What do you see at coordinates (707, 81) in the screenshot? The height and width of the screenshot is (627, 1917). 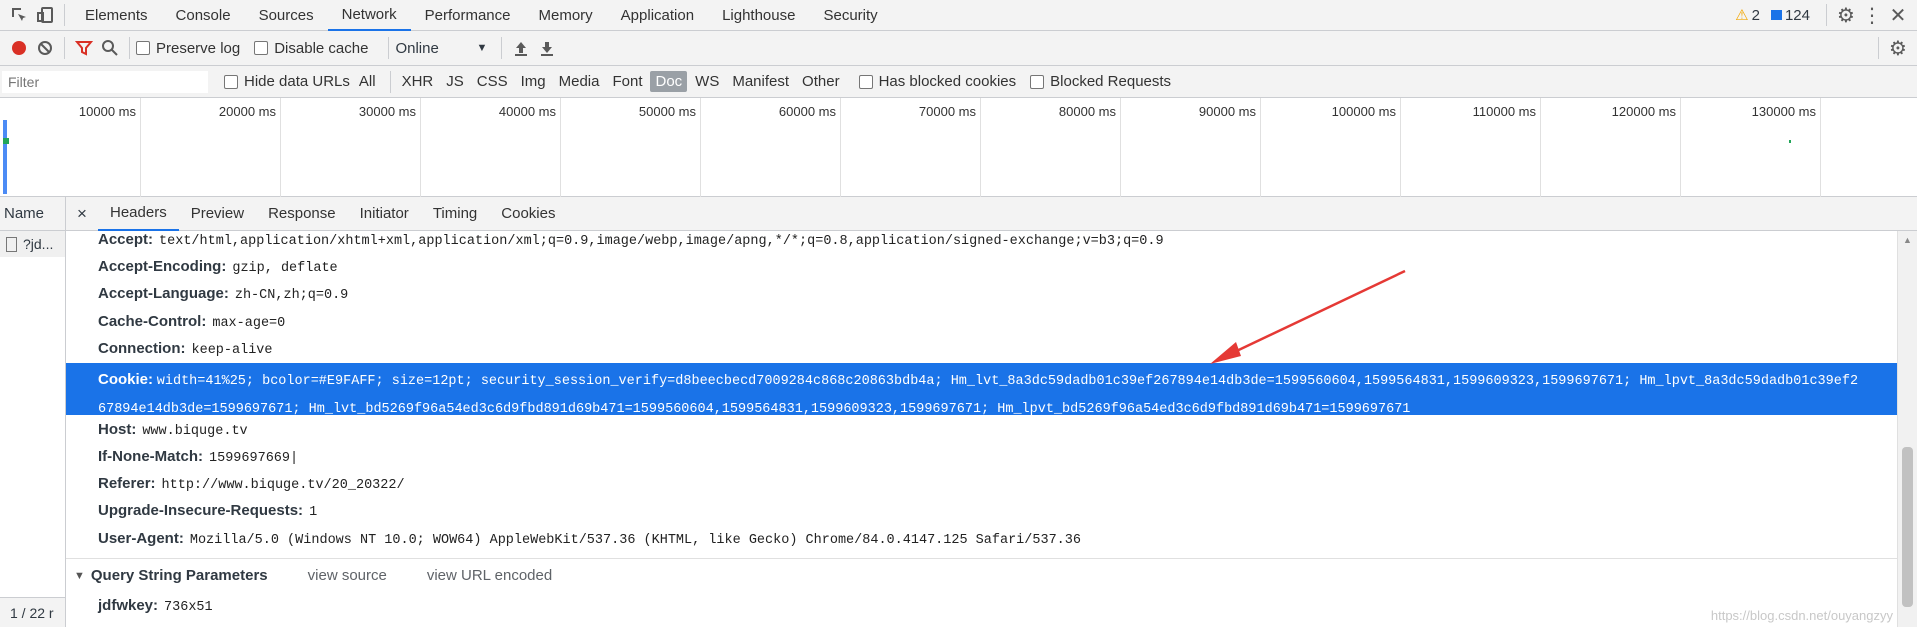 I see `filter-type-ws: WS` at bounding box center [707, 81].